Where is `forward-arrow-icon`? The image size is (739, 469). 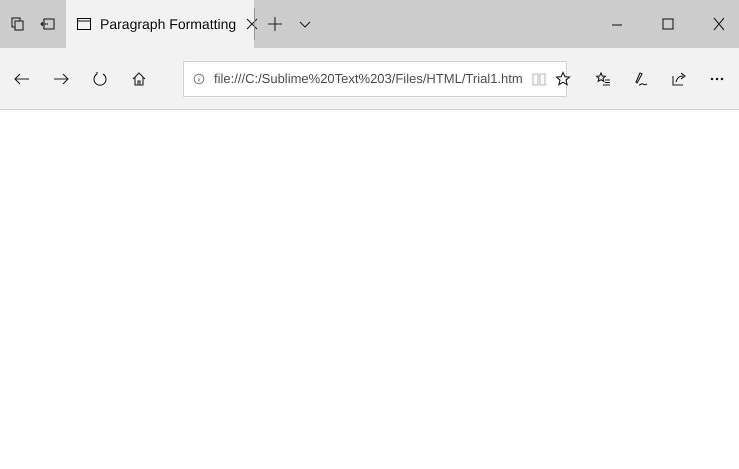 forward-arrow-icon is located at coordinates (61, 78).